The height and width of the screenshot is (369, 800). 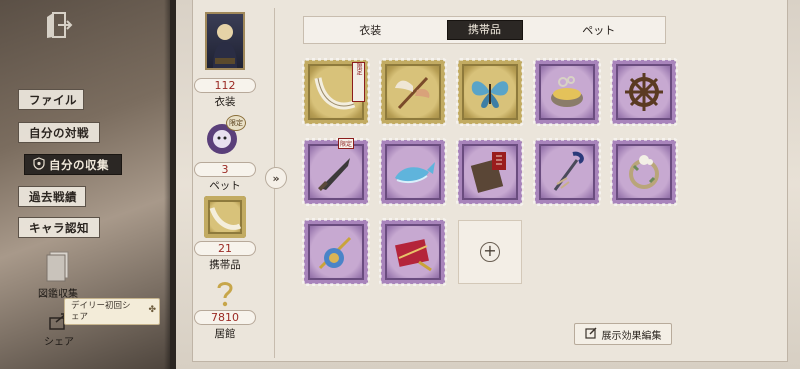 What do you see at coordinates (225, 293) in the screenshot?
I see `residence-icon` at bounding box center [225, 293].